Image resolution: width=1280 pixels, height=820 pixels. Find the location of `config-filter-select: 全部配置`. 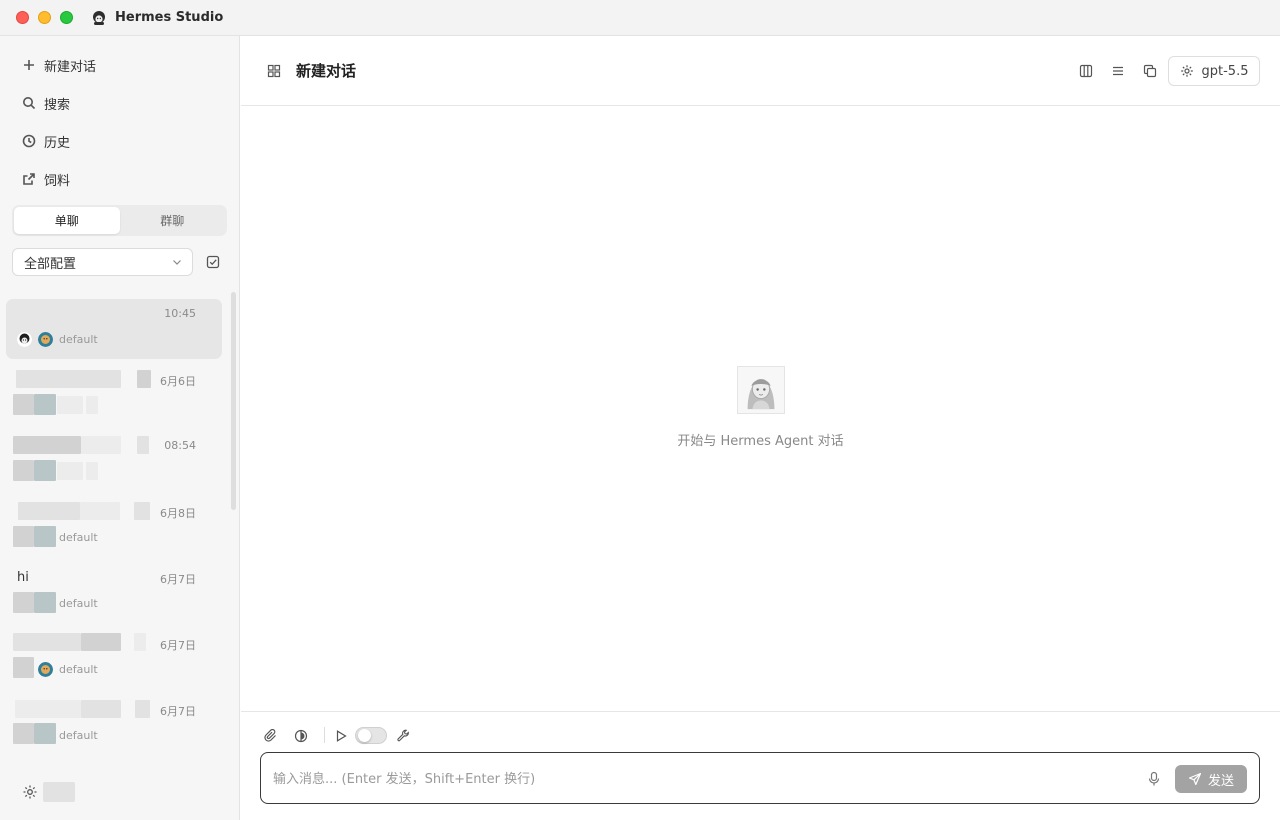

config-filter-select: 全部配置 is located at coordinates (102, 262).